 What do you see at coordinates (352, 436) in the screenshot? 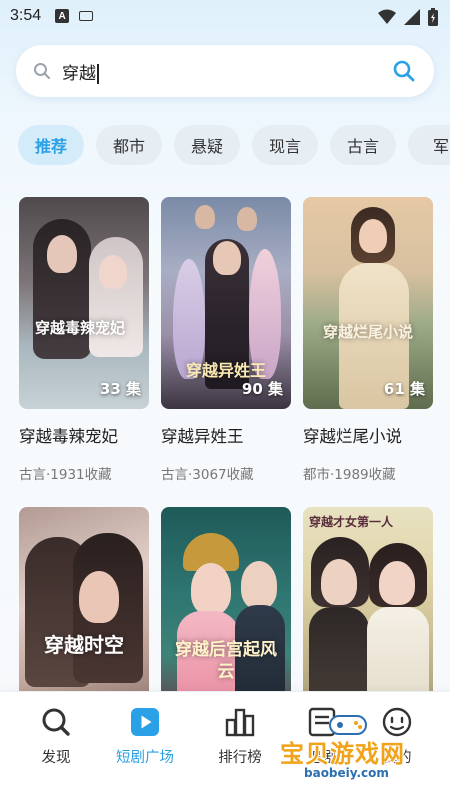
I see `drama-title: 穿越烂尾小说` at bounding box center [352, 436].